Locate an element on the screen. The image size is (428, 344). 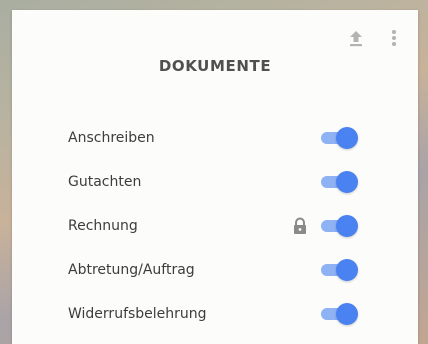
document-row-gutachten: Gutachten is located at coordinates (213, 182).